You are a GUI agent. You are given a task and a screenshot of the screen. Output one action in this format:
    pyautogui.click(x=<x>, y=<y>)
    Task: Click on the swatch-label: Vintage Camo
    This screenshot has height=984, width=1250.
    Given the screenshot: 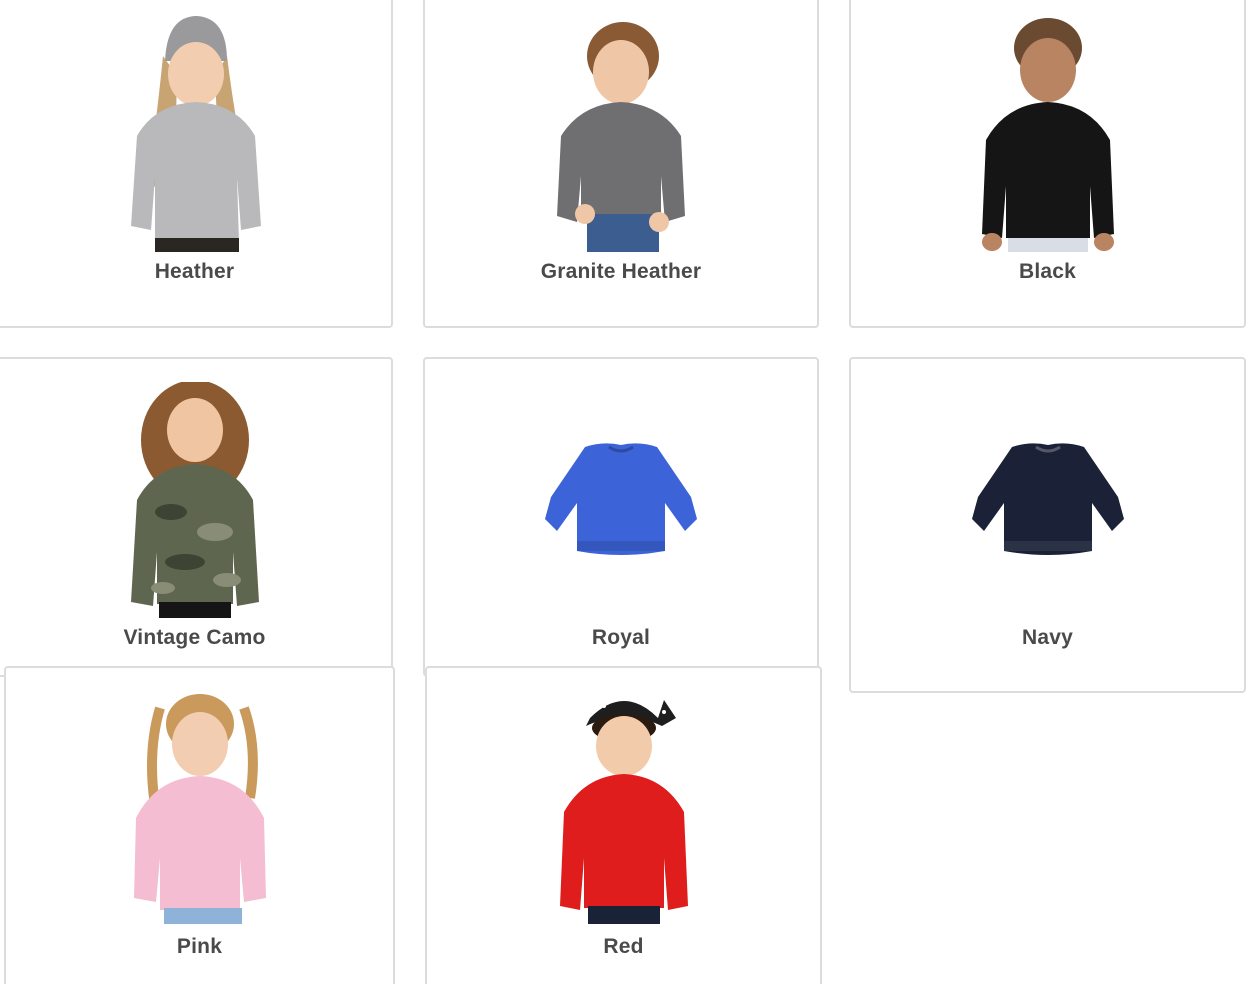 What is the action you would take?
    pyautogui.click(x=194, y=637)
    